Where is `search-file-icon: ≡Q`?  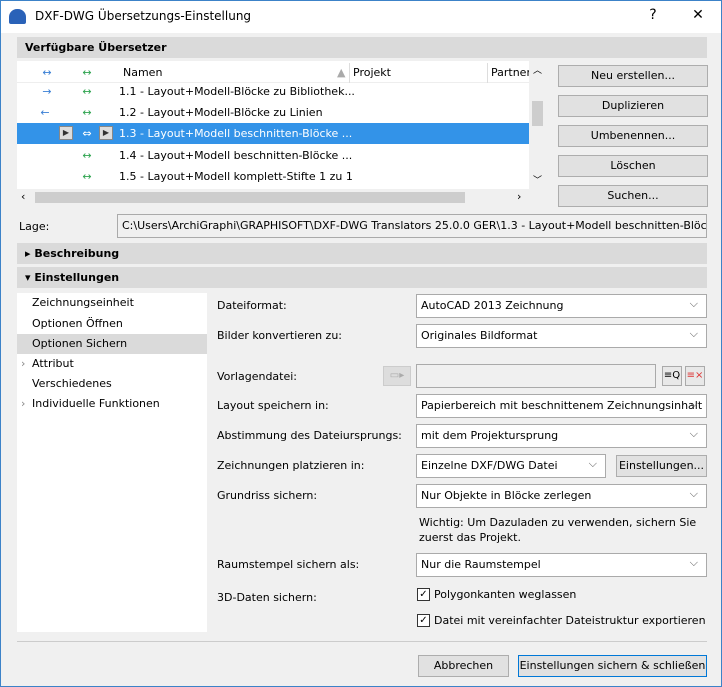 search-file-icon: ≡Q is located at coordinates (672, 376).